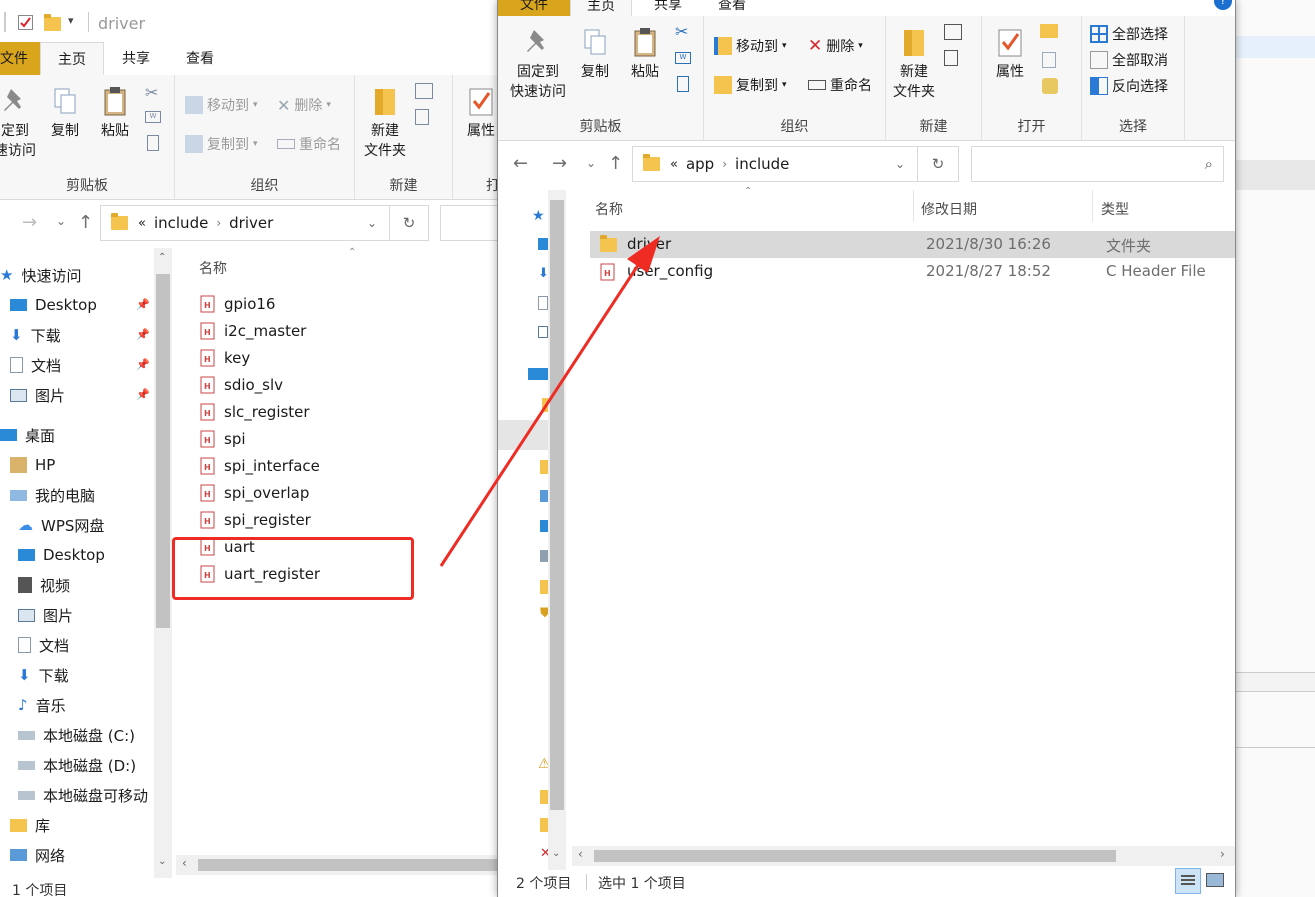  I want to click on select-none-button: 全部取消, so click(1129, 60).